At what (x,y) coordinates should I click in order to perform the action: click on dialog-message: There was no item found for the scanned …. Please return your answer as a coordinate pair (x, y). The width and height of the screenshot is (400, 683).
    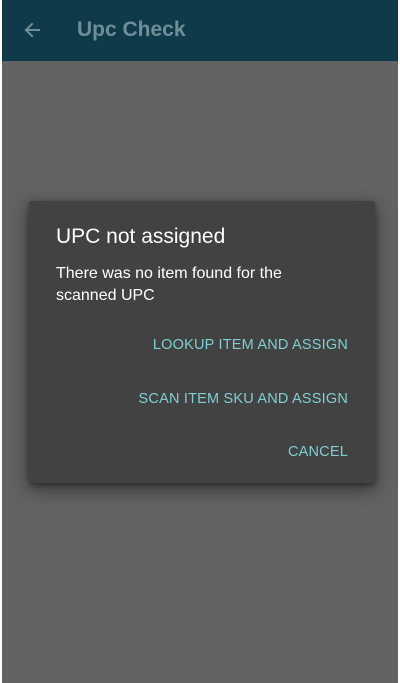
    Looking at the image, I should click on (169, 284).